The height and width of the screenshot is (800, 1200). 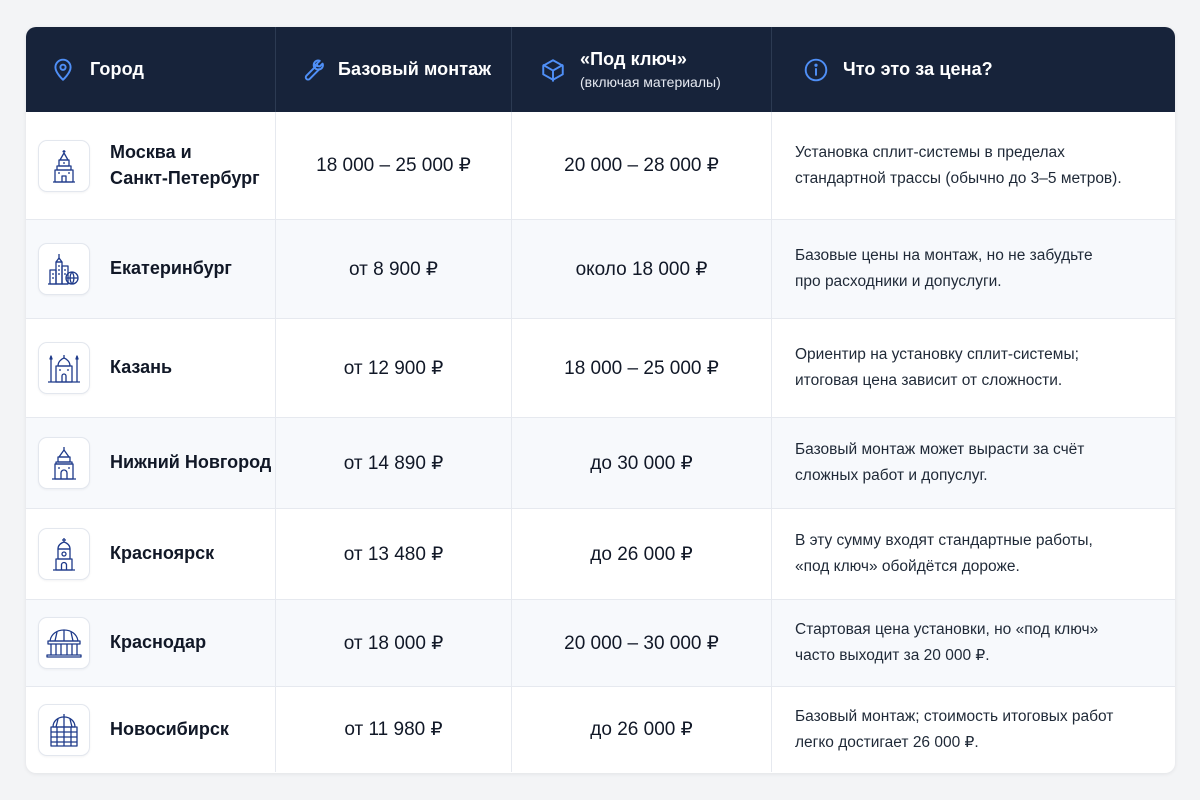 What do you see at coordinates (191, 462) in the screenshot?
I see `city-name: Нижний Новгород` at bounding box center [191, 462].